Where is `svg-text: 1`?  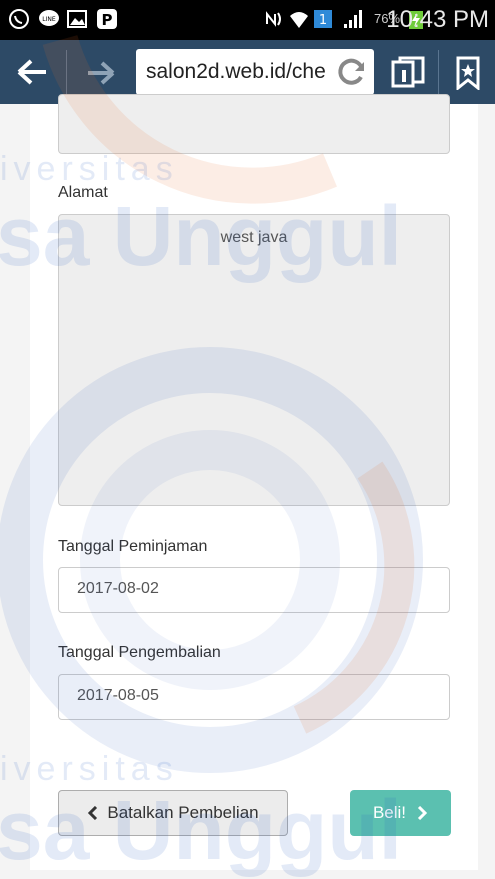
svg-text: 1 is located at coordinates (323, 20).